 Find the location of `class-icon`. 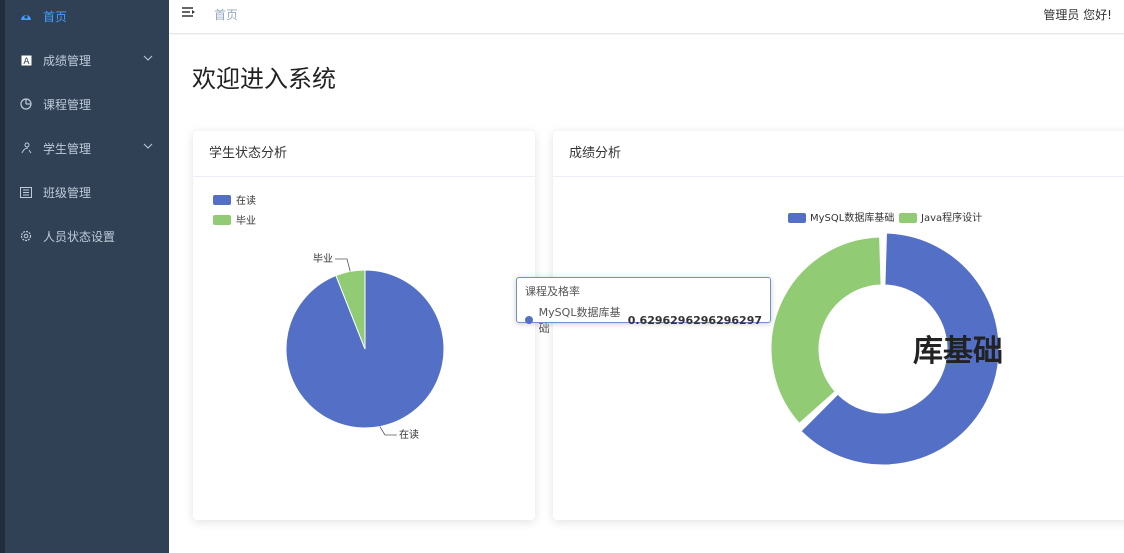

class-icon is located at coordinates (26, 192).